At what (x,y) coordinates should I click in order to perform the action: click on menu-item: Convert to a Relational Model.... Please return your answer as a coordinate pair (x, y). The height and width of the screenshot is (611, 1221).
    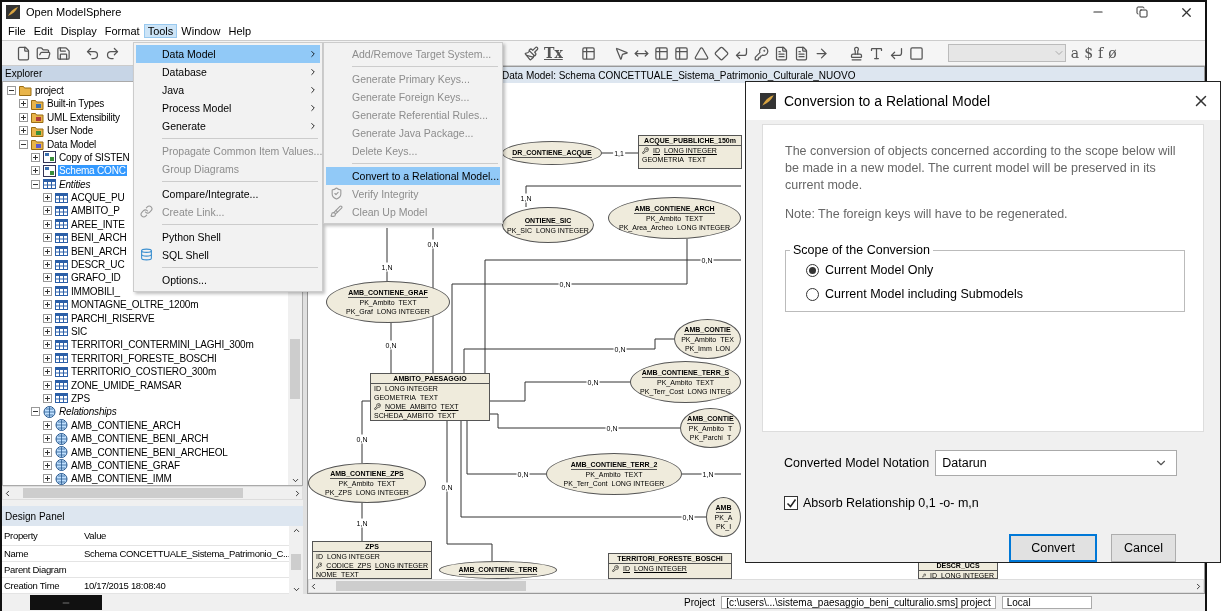
    Looking at the image, I should click on (413, 176).